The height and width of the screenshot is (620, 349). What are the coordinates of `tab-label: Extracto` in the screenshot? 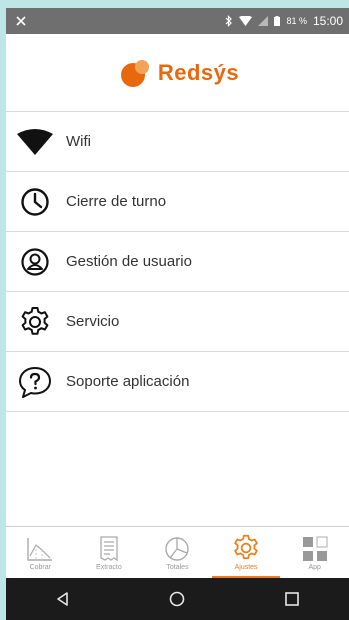 It's located at (109, 567).